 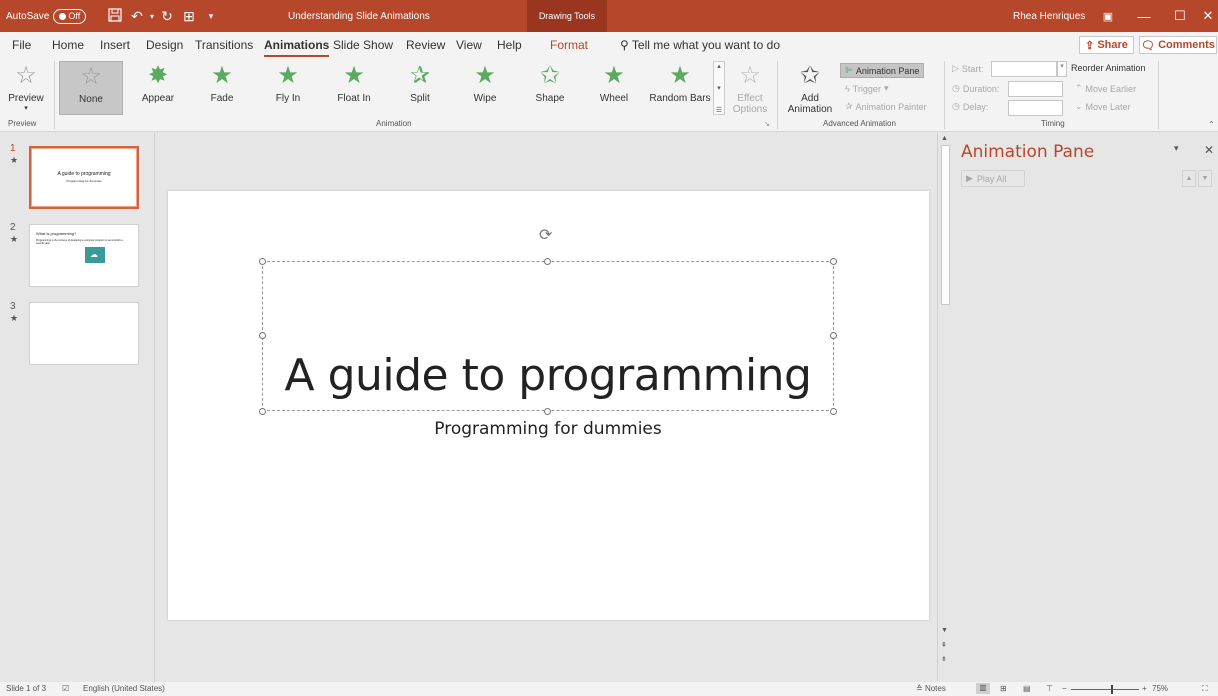 What do you see at coordinates (944, 645) in the screenshot?
I see `previous-slide-icon: ⇞` at bounding box center [944, 645].